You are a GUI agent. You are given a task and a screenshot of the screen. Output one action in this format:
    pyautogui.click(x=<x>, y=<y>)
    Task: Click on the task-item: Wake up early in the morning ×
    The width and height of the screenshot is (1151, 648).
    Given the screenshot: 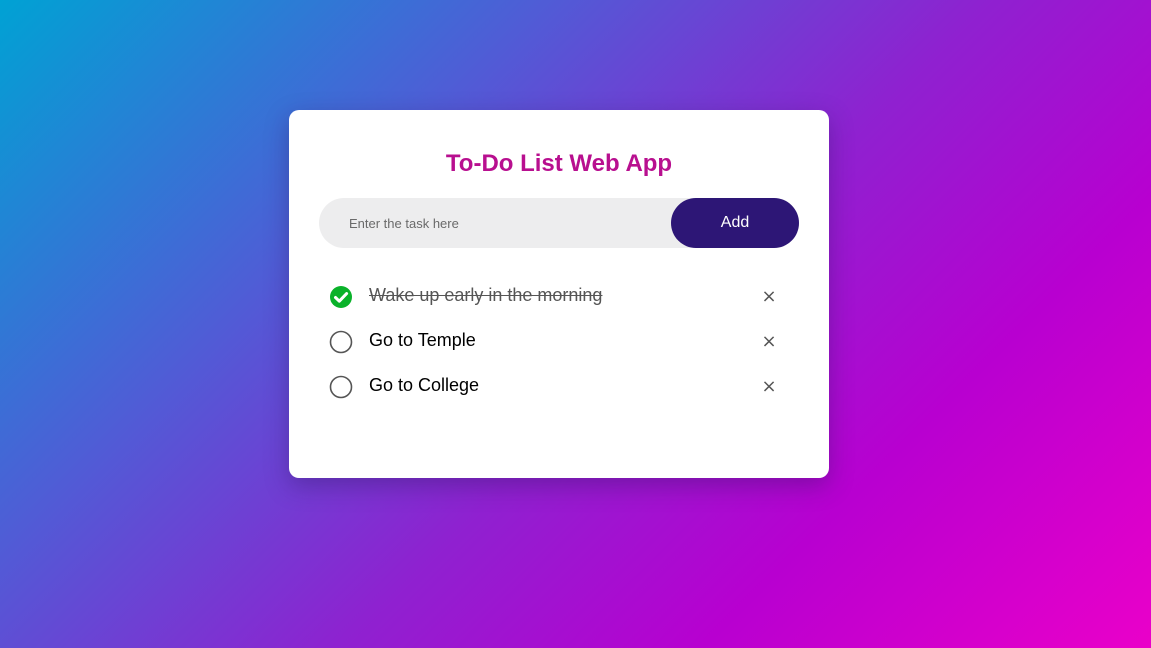 What is the action you would take?
    pyautogui.click(x=559, y=297)
    